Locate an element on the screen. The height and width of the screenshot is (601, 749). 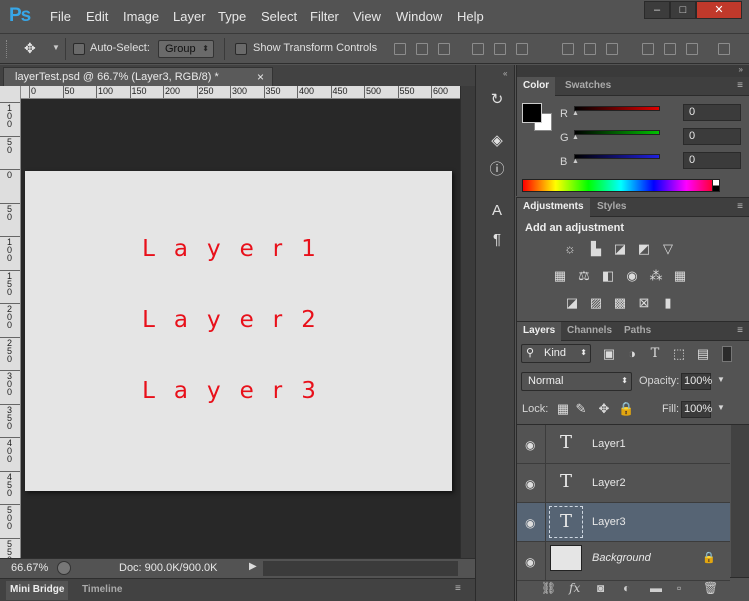
layer-style-fx-icon: fx is located at coordinates (574, 588).